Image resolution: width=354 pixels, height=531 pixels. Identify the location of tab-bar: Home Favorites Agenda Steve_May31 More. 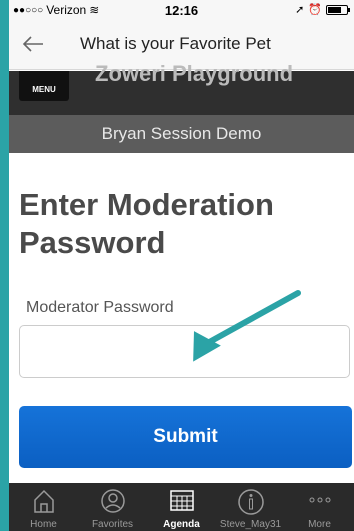
(181, 507).